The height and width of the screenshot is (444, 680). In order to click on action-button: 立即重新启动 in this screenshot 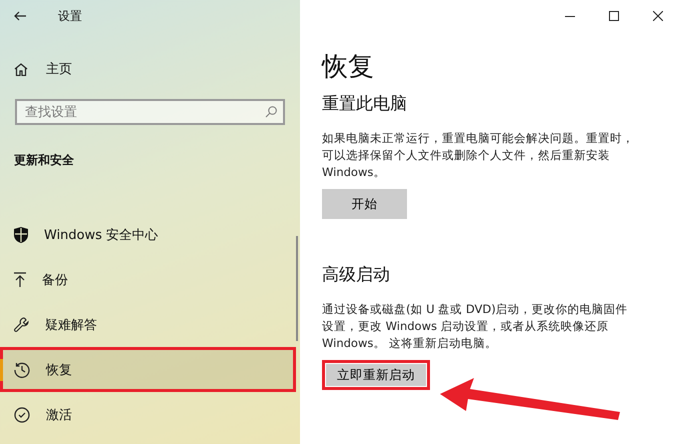, I will do `click(376, 375)`.